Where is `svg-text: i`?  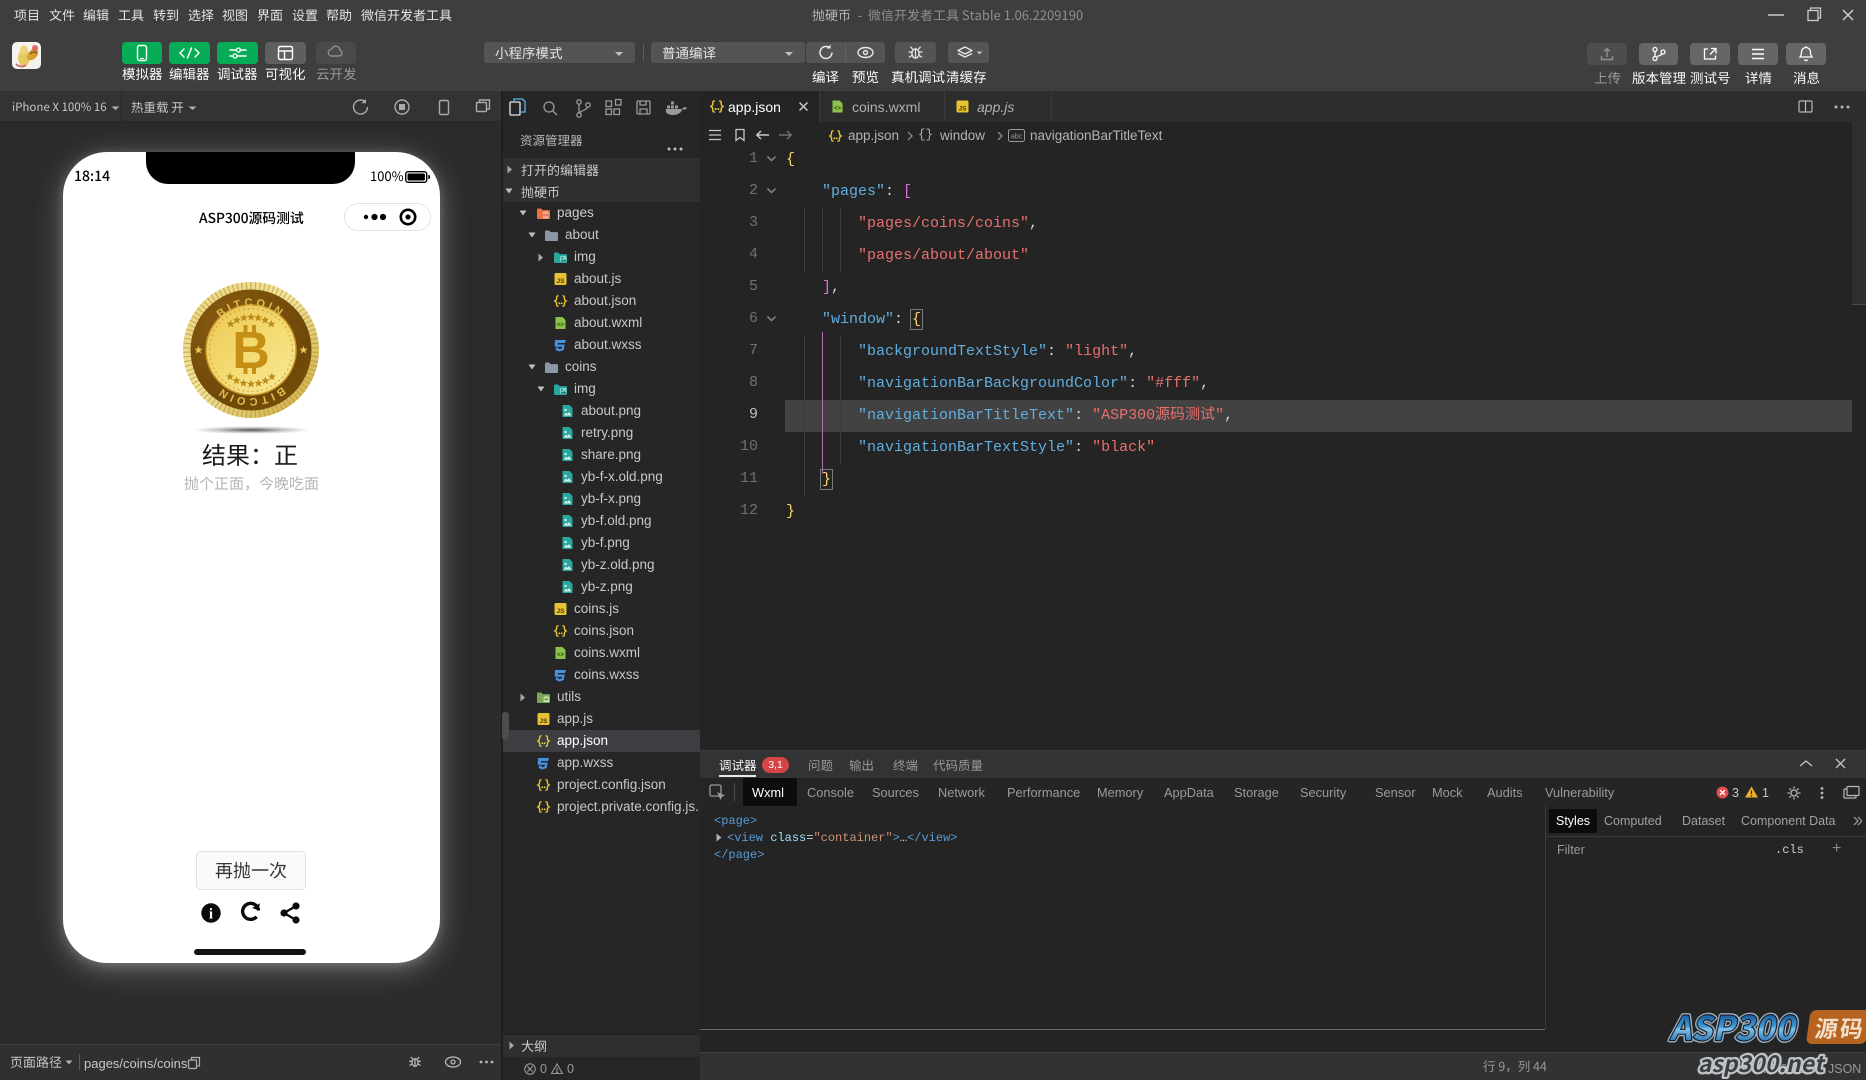
svg-text: i is located at coordinates (211, 915).